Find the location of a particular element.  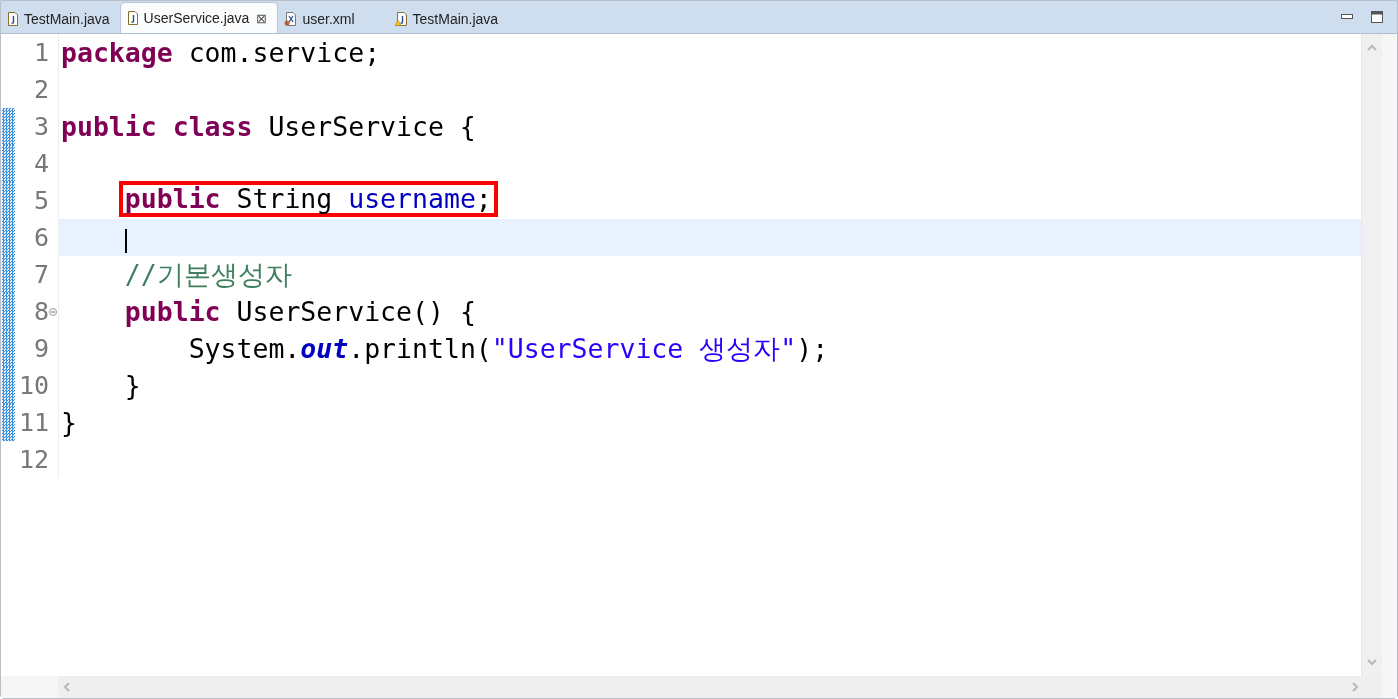

code-text: public UserService() { is located at coordinates (300, 311).